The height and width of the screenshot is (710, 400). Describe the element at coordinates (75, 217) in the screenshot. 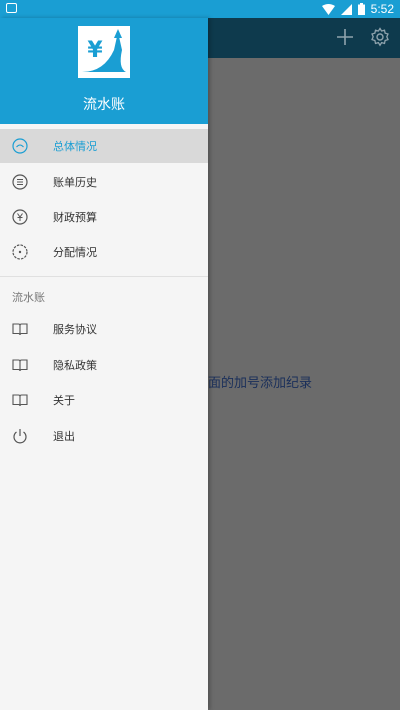

I see `drawer-item-label: 财政预算` at that location.